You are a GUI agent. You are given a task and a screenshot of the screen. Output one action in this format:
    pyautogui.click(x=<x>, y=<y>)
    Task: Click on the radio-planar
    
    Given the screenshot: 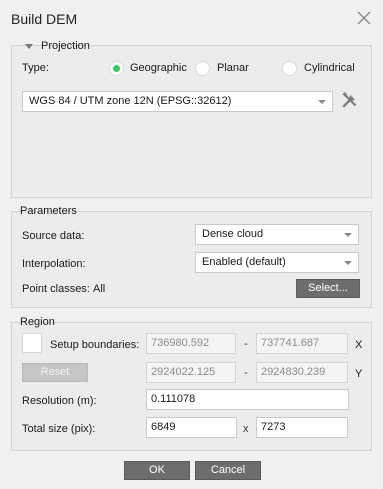 What is the action you would take?
    pyautogui.click(x=202, y=68)
    